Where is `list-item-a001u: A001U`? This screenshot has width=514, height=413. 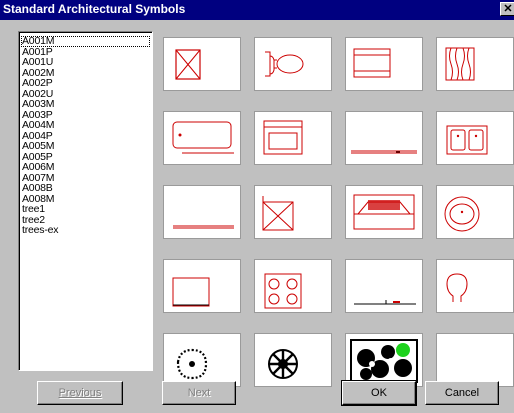
list-item-a001u: A001U is located at coordinates (85, 62).